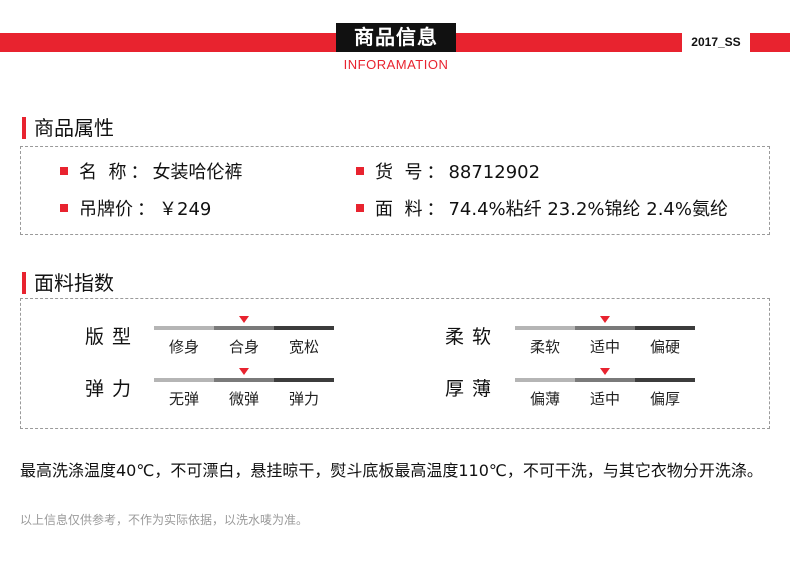 The image size is (790, 567). What do you see at coordinates (183, 399) in the screenshot?
I see `scale-option: 无弹` at bounding box center [183, 399].